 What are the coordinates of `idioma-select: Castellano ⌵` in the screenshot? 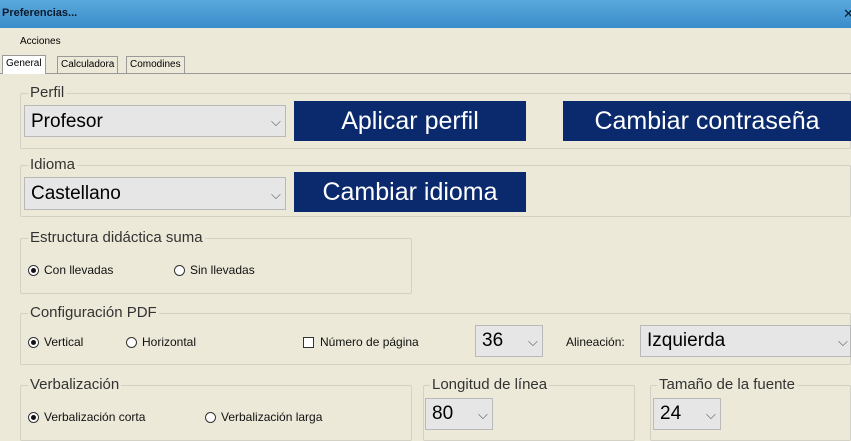 It's located at (155, 193).